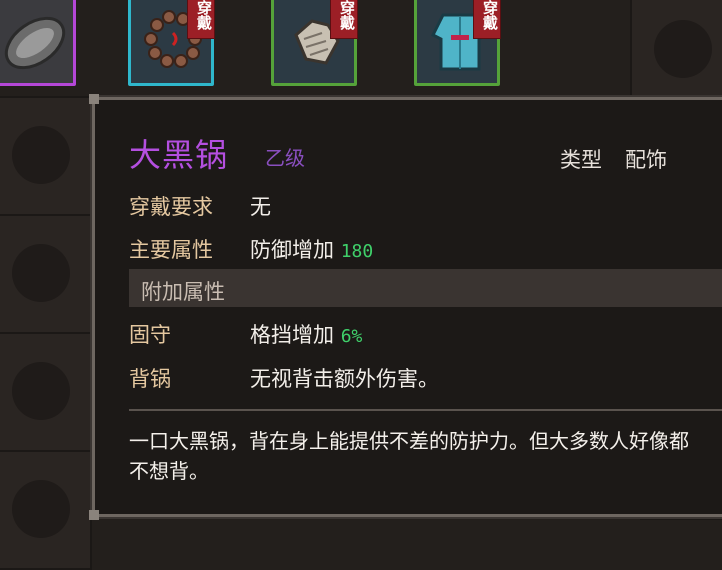 This screenshot has width=722, height=570. What do you see at coordinates (183, 292) in the screenshot?
I see `extra-attrs-title: 附加属性` at bounding box center [183, 292].